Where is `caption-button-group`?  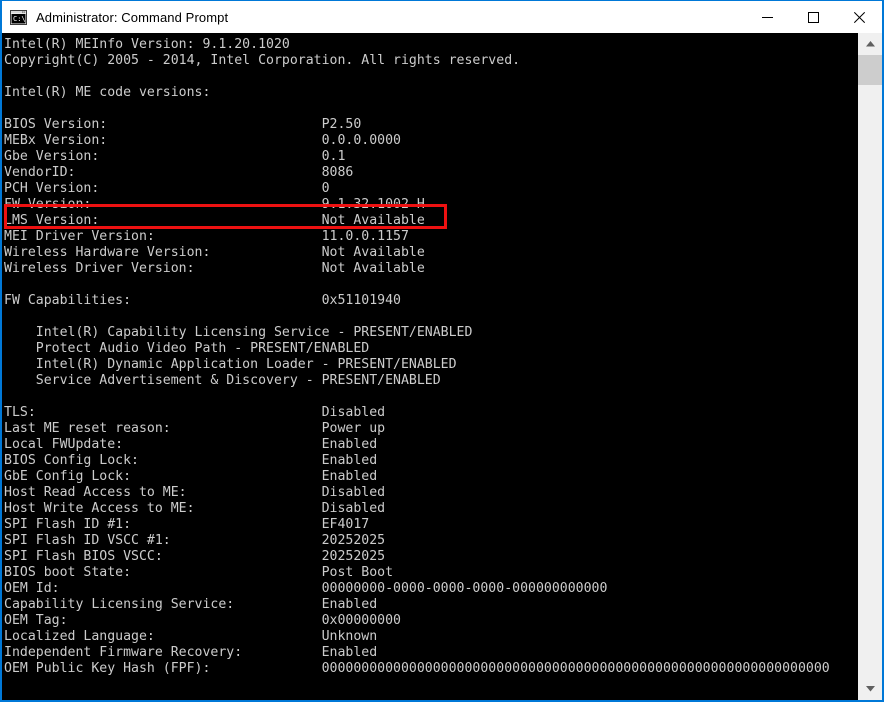 caption-button-group is located at coordinates (813, 17).